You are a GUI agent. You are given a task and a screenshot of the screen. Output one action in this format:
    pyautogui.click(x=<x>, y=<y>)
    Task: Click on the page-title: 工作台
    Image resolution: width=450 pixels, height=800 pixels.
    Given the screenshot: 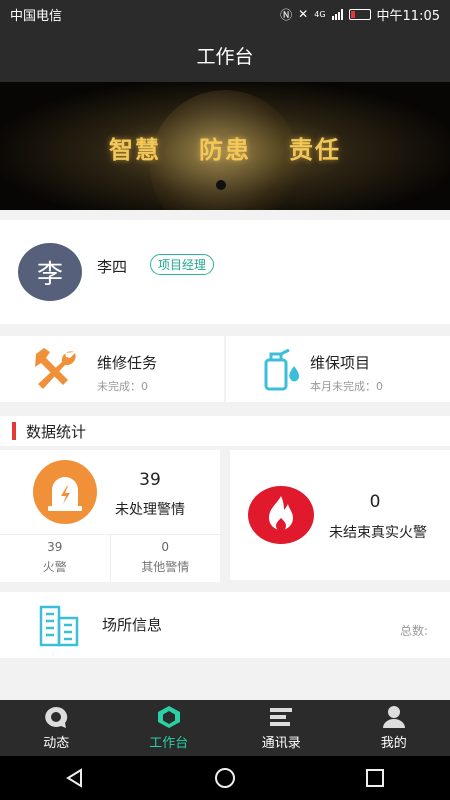 What is the action you would take?
    pyautogui.click(x=225, y=56)
    